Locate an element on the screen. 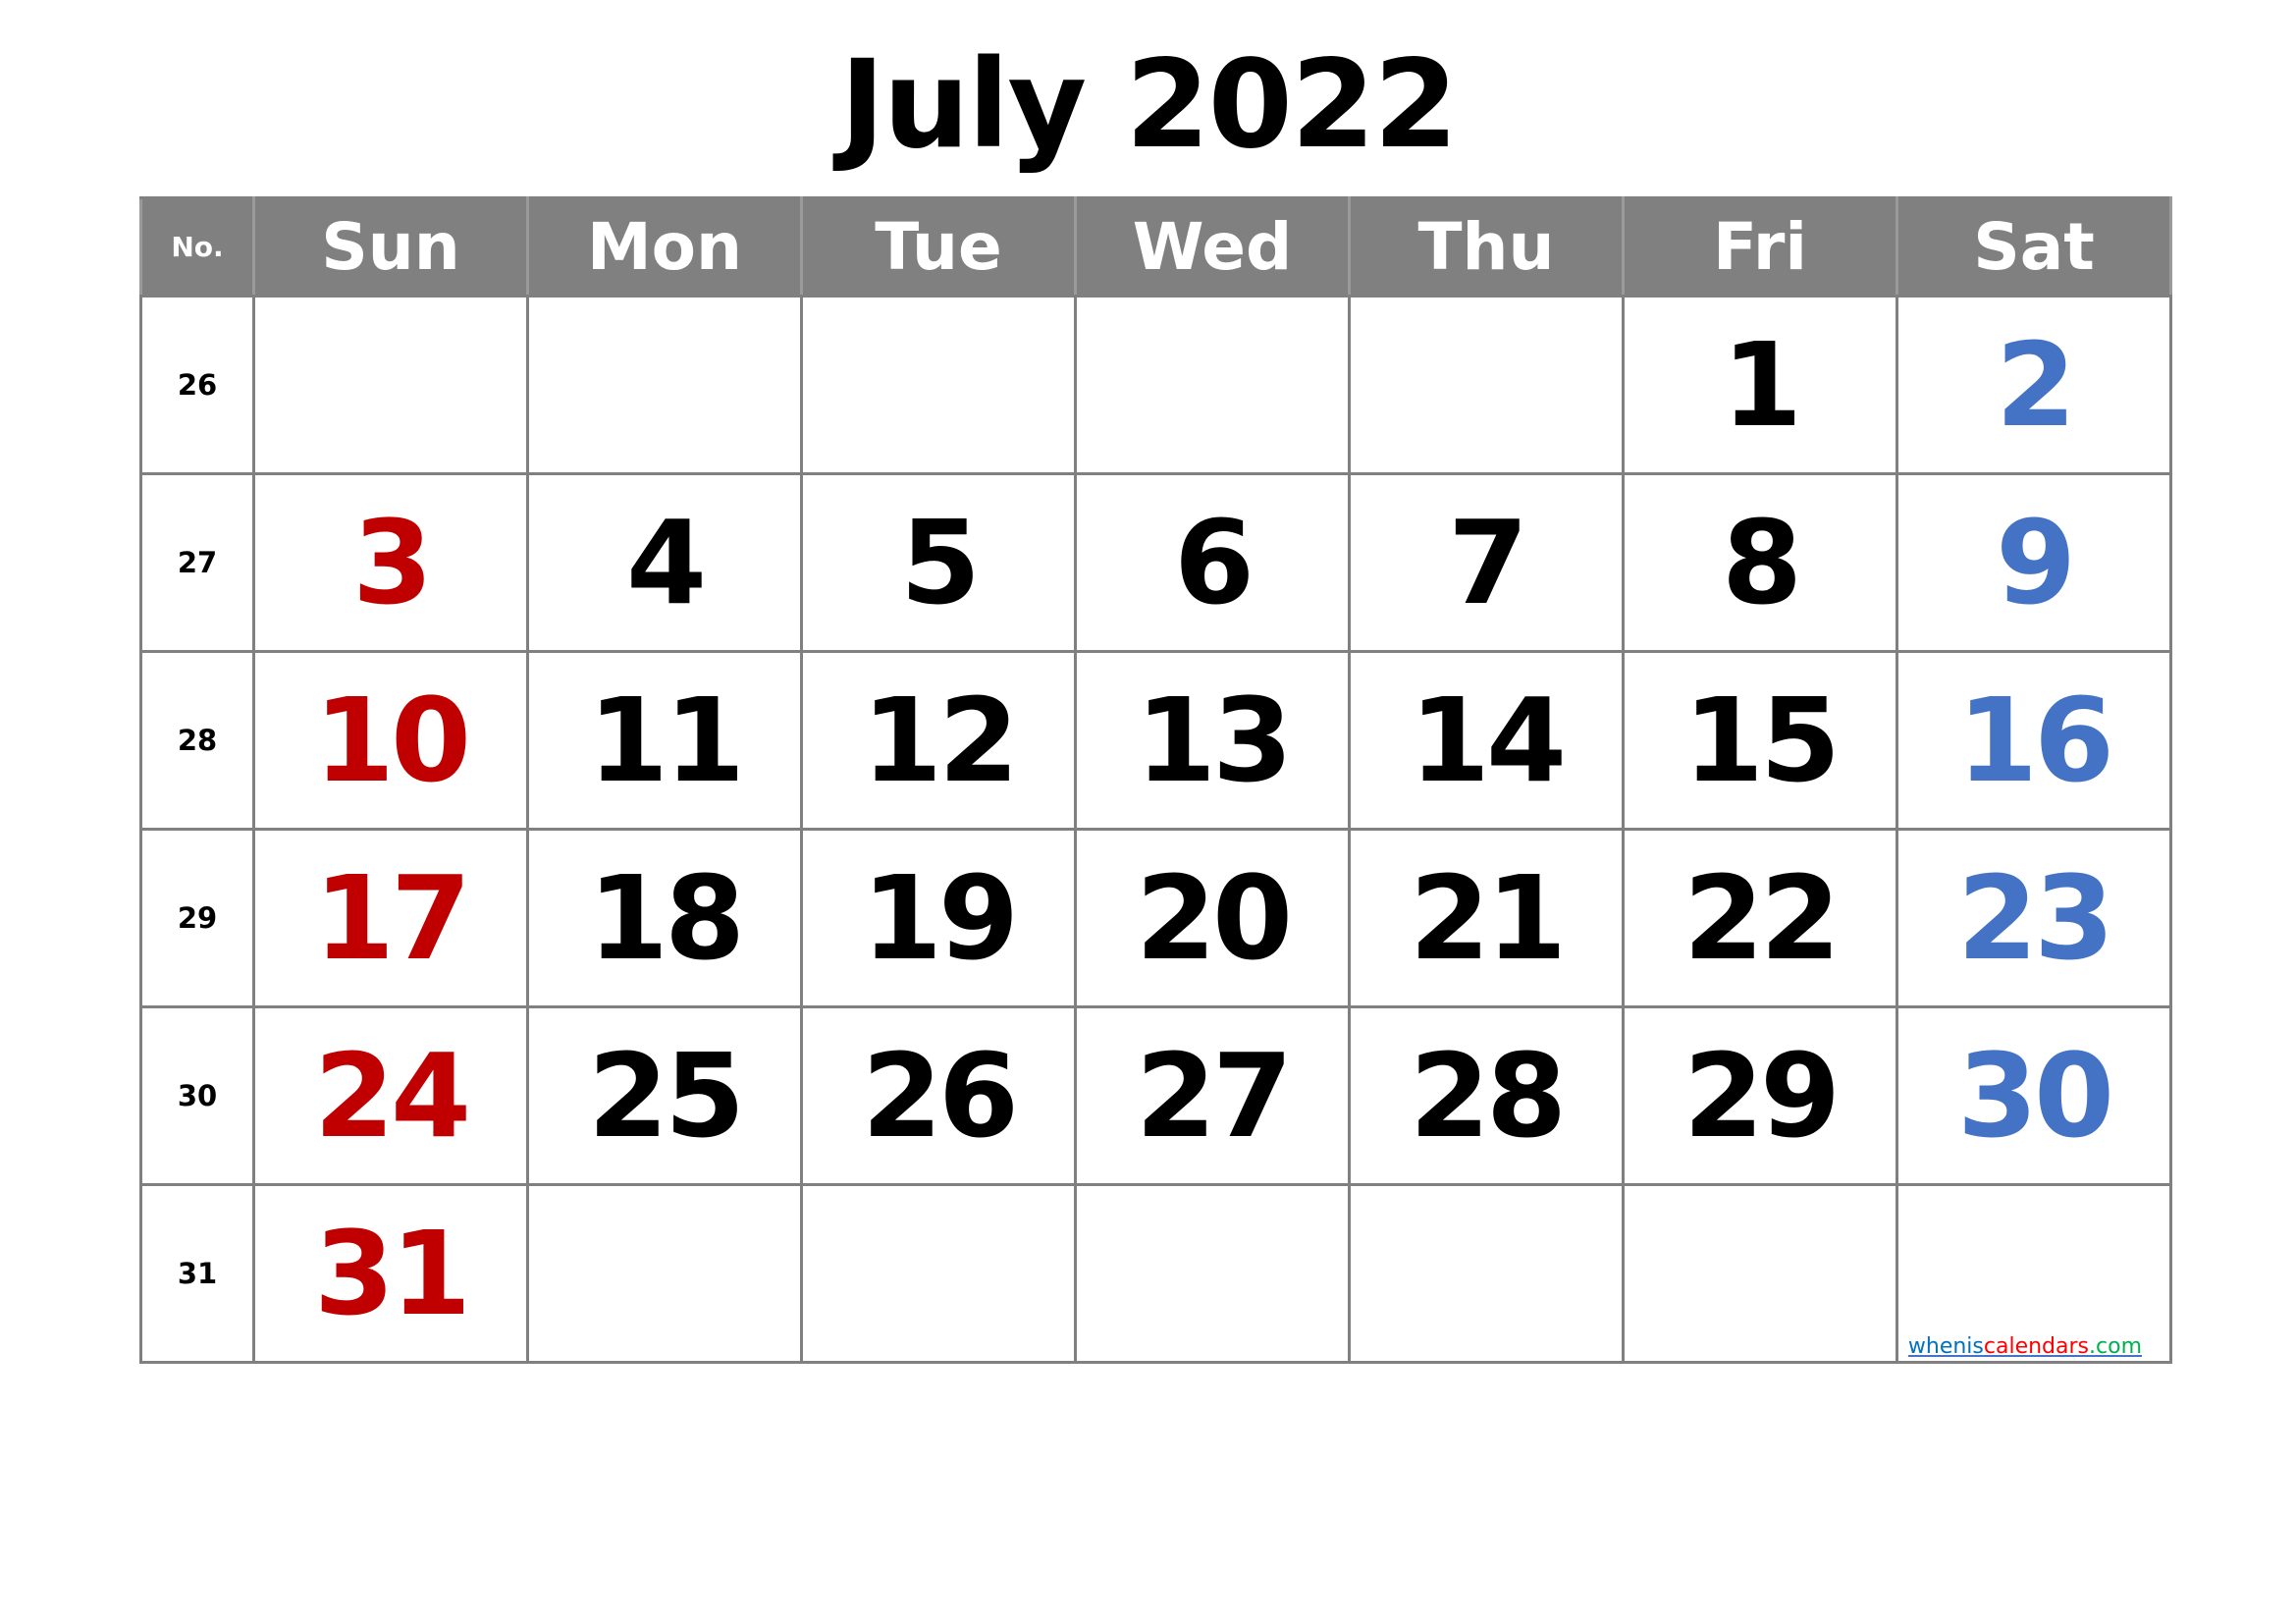 Image resolution: width=2296 pixels, height=1624 pixels. day-number: 15 is located at coordinates (1761, 740).